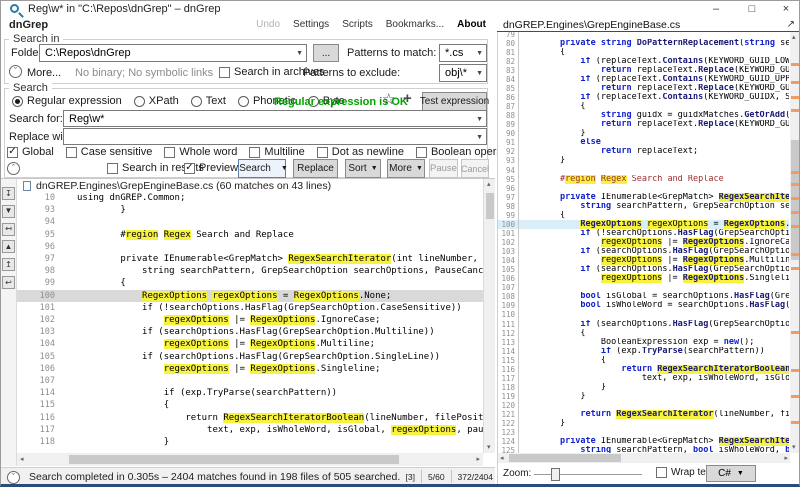 Image resolution: width=800 pixels, height=487 pixels. Describe the element at coordinates (555, 474) in the screenshot. I see `zoom-slider-thumb` at that location.